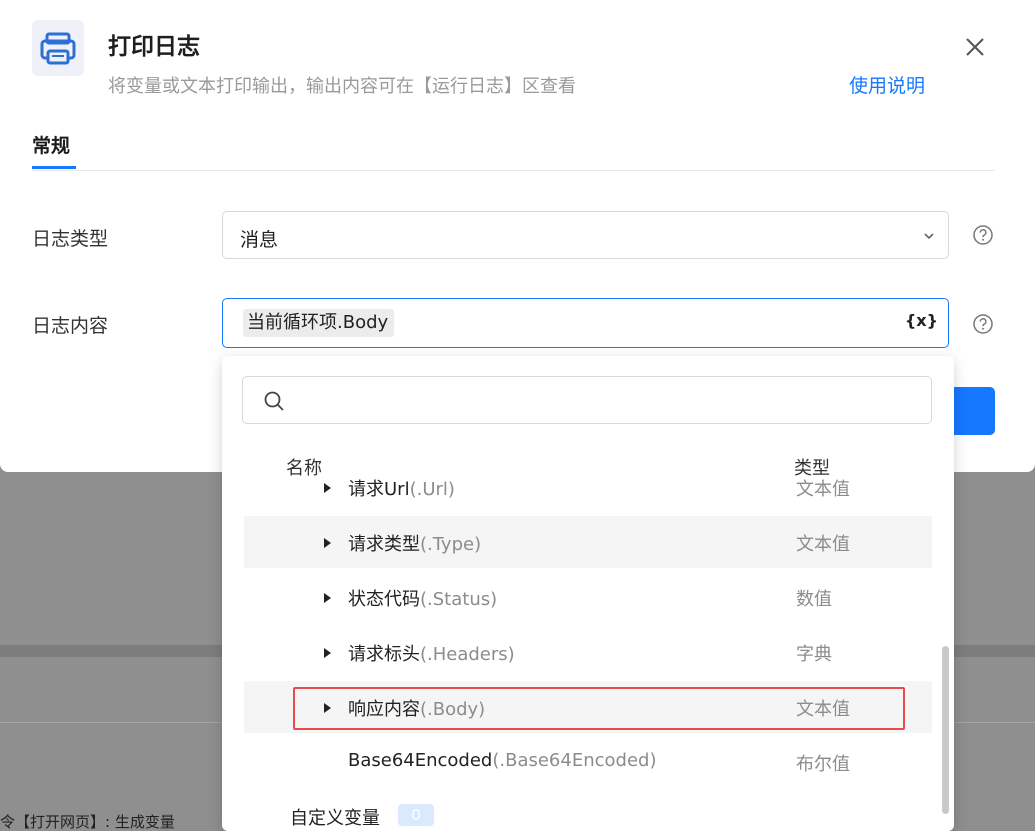  I want to click on variable-name: 请求Url(.Url), so click(401, 489).